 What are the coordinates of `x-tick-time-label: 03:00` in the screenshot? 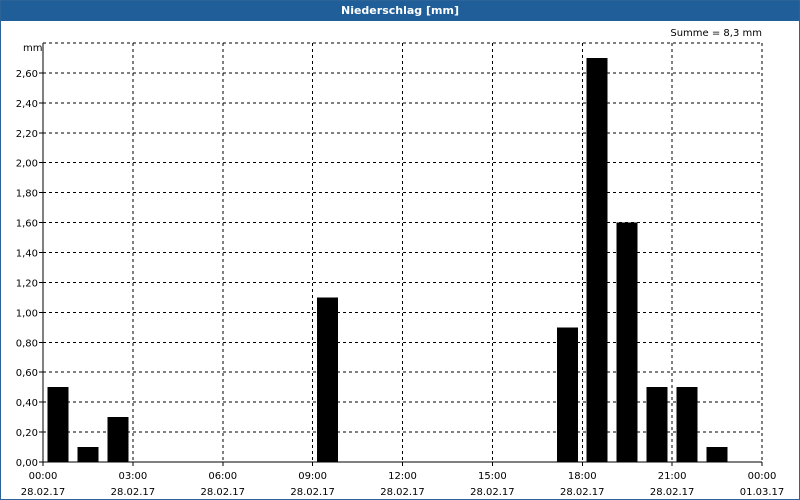 It's located at (132, 476).